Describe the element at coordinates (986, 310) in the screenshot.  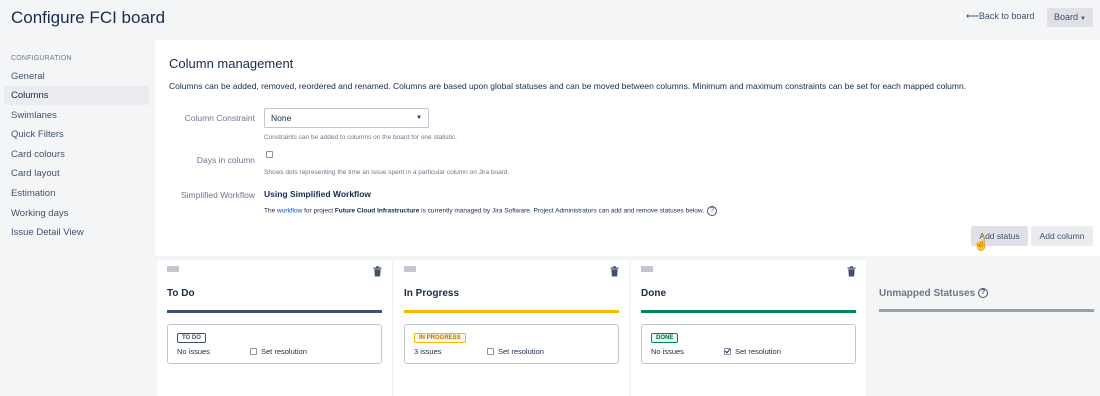
I see `unmapped-color-bar` at that location.